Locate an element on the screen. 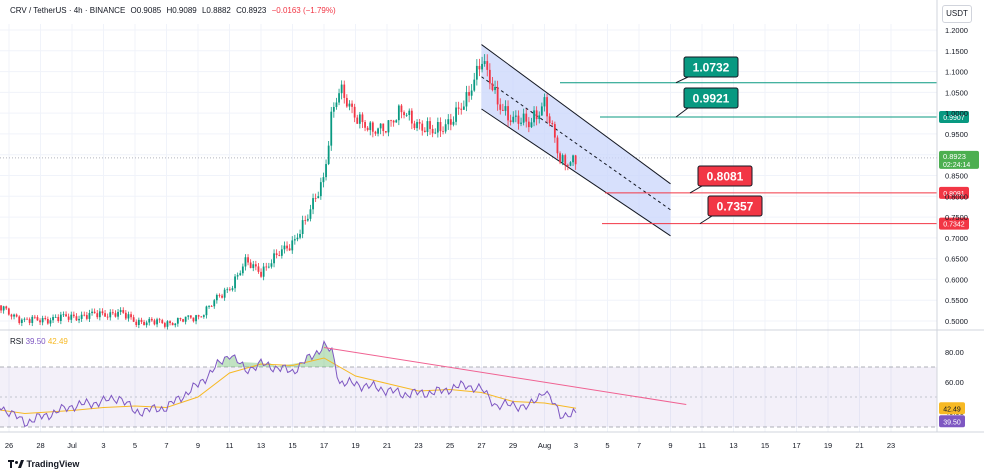  currency-button: USDT is located at coordinates (957, 14).